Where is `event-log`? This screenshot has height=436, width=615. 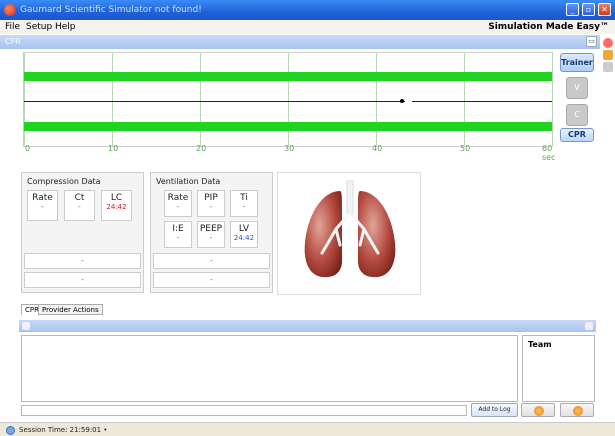 event-log is located at coordinates (269, 368).